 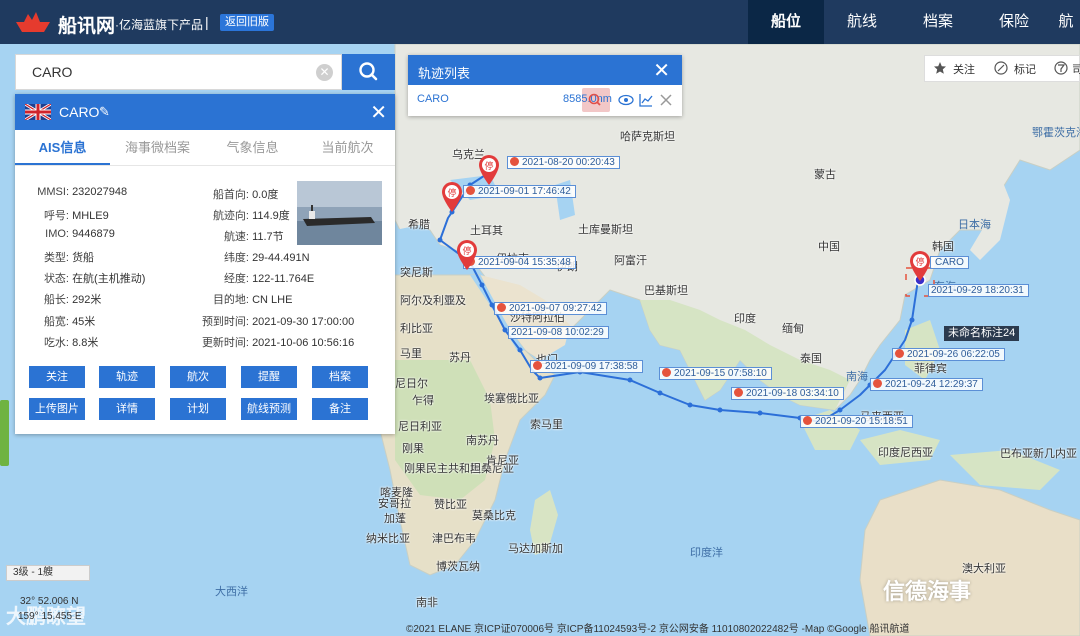 What do you see at coordinates (1014, 22) in the screenshot?
I see `nav-insurance: 保险` at bounding box center [1014, 22].